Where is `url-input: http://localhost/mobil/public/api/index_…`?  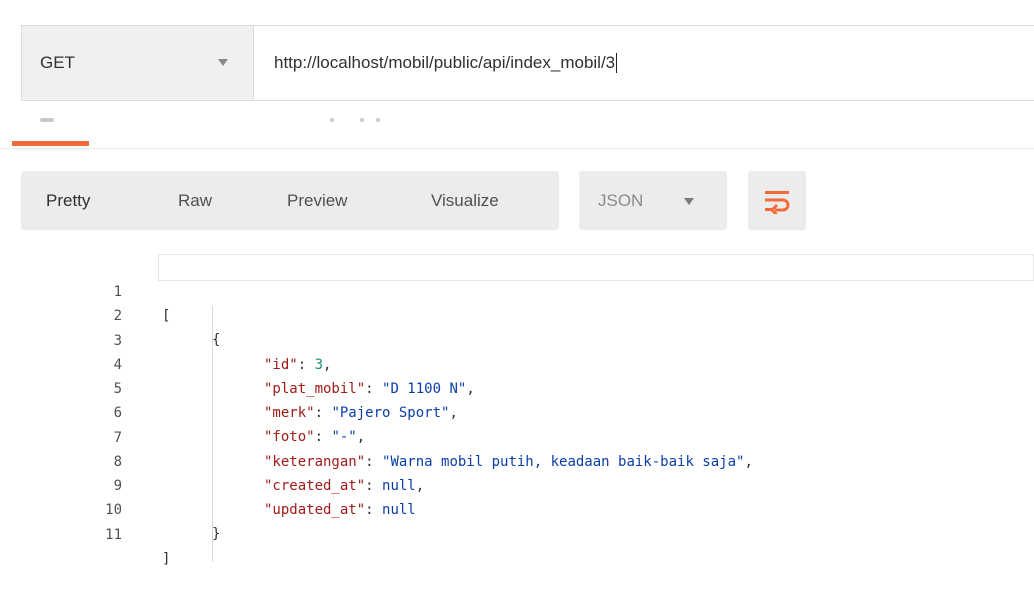
url-input: http://localhost/mobil/public/api/index_… is located at coordinates (643, 63).